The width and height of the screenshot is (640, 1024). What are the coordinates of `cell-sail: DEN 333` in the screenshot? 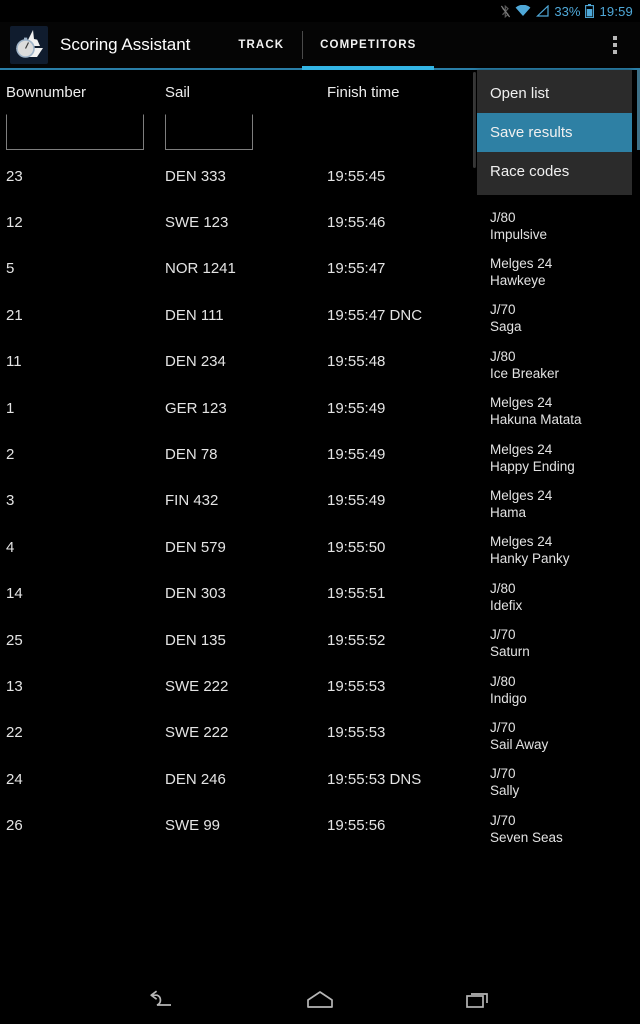 It's located at (195, 176).